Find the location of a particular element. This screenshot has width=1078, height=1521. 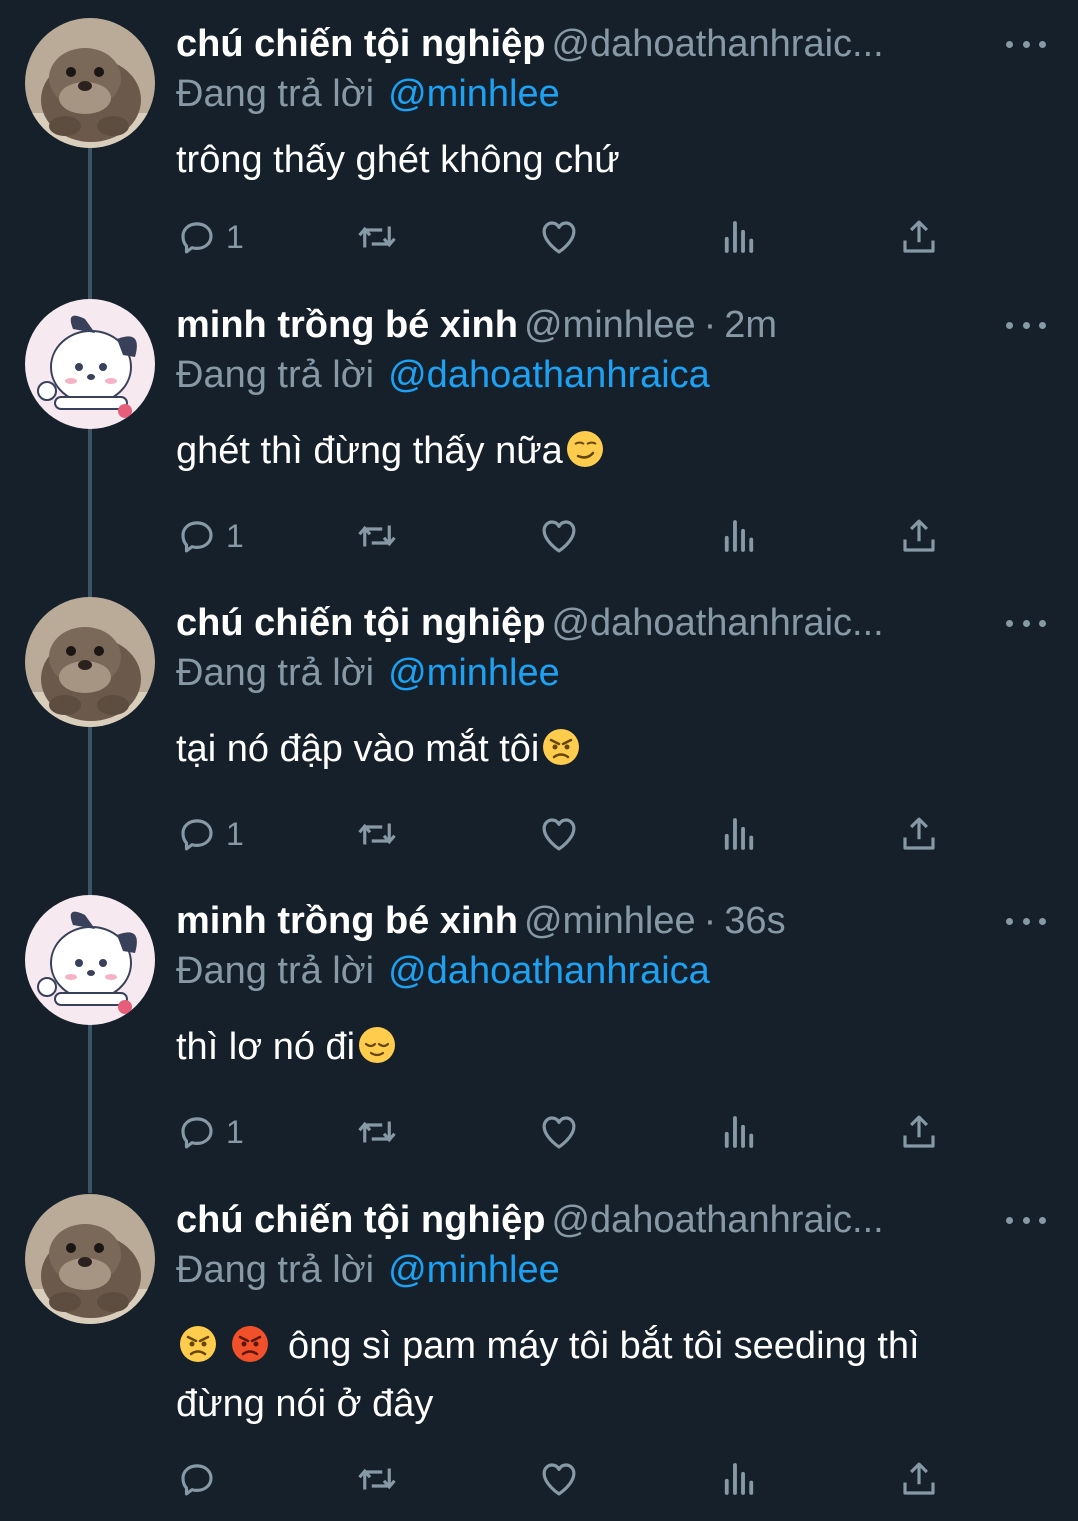

relieved-emoji-icon is located at coordinates (377, 1045).